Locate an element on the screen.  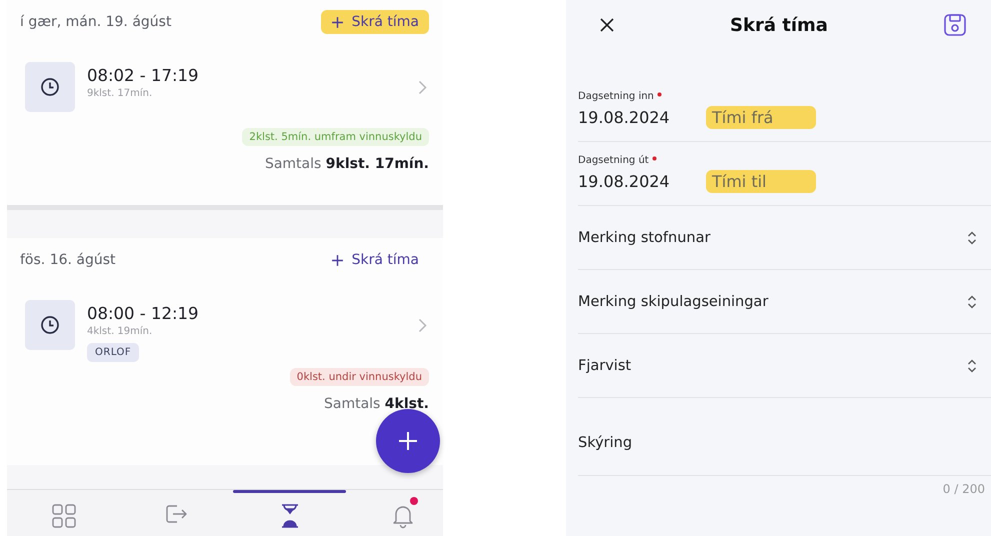
field-label: Dagsetning út is located at coordinates (613, 160).